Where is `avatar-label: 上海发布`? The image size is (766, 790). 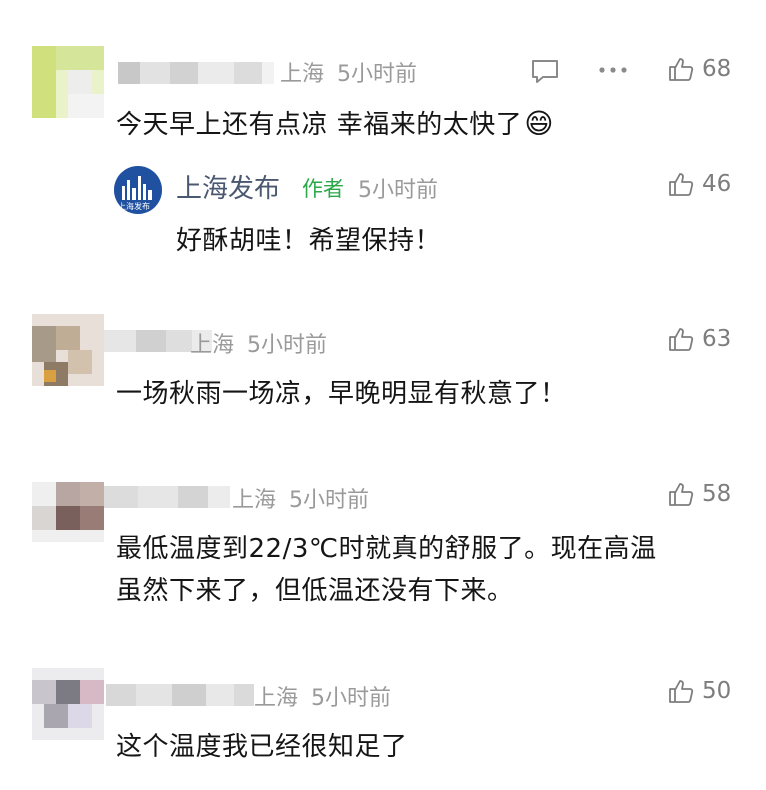 avatar-label: 上海发布 is located at coordinates (134, 206).